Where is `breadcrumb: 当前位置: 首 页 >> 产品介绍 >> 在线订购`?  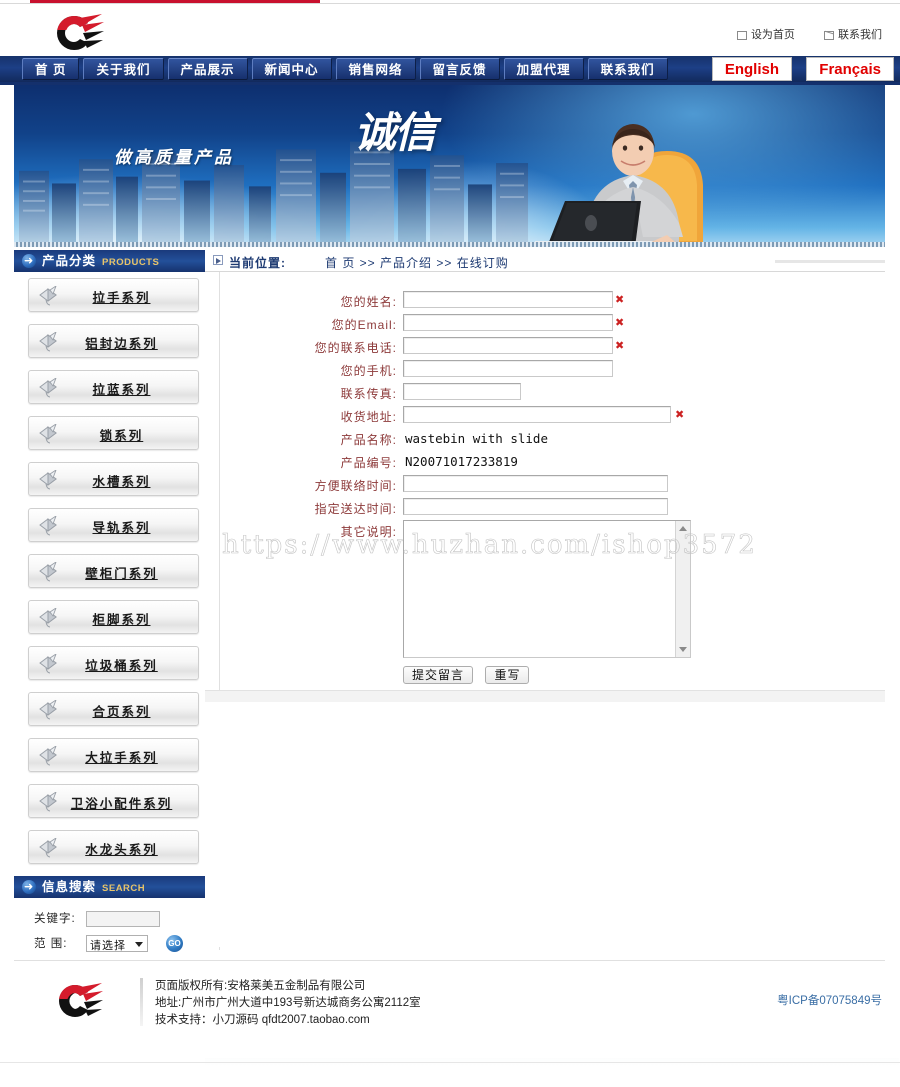
breadcrumb: 当前位置: 首 页 >> 产品介绍 >> 在线订购 is located at coordinates (545, 261).